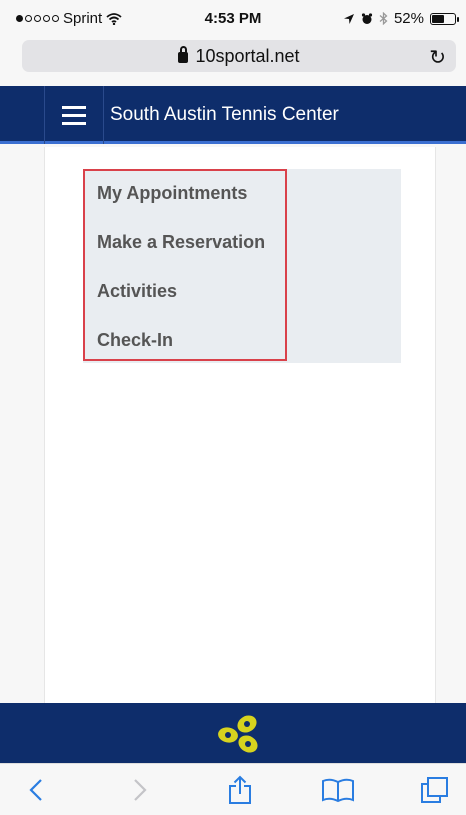  Describe the element at coordinates (233, 18) in the screenshot. I see `status-bar: Sprint 4:53 PM 52%` at that location.